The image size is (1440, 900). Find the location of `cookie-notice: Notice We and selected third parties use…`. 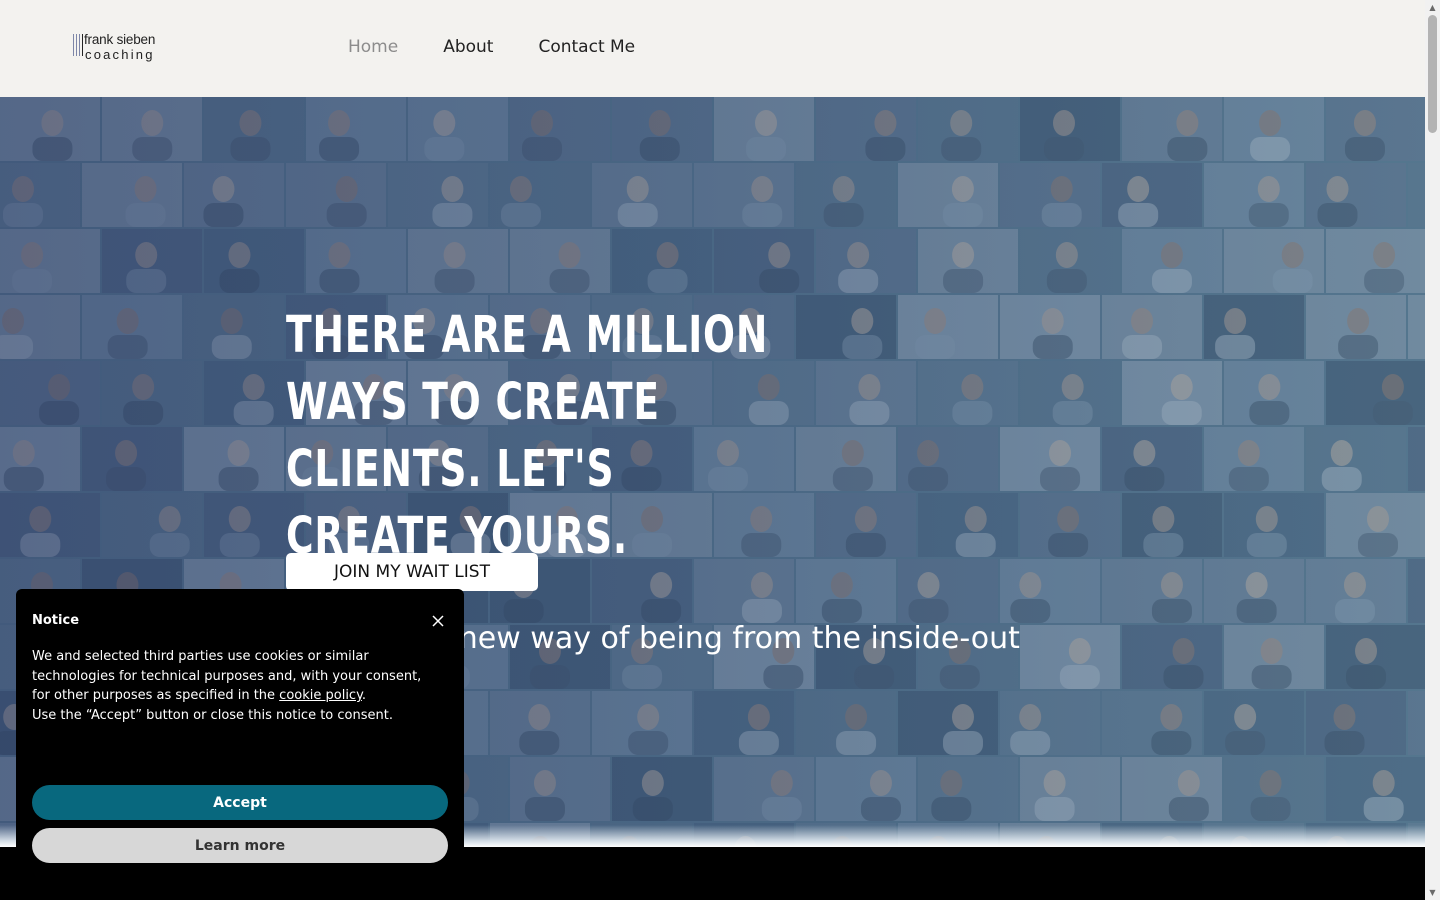

cookie-notice: Notice We and selected third parties use… is located at coordinates (240, 744).